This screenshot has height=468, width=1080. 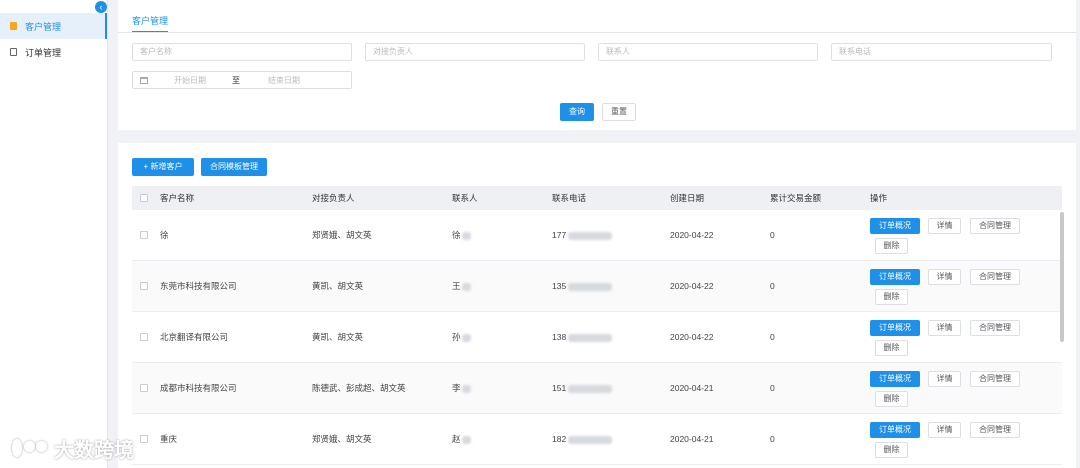 What do you see at coordinates (333, 198) in the screenshot?
I see `header-owner: 对接负责人` at bounding box center [333, 198].